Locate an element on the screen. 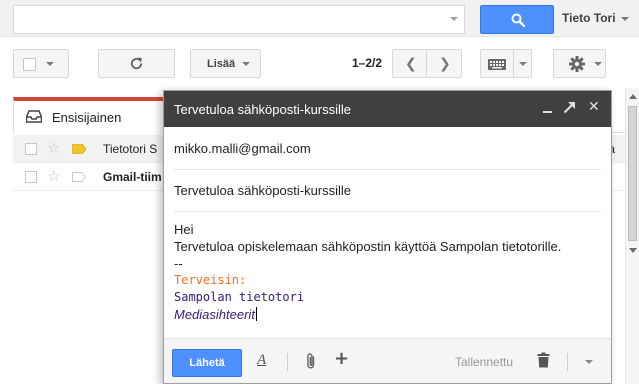 This screenshot has height=384, width=639. input-tools-button is located at coordinates (506, 63).